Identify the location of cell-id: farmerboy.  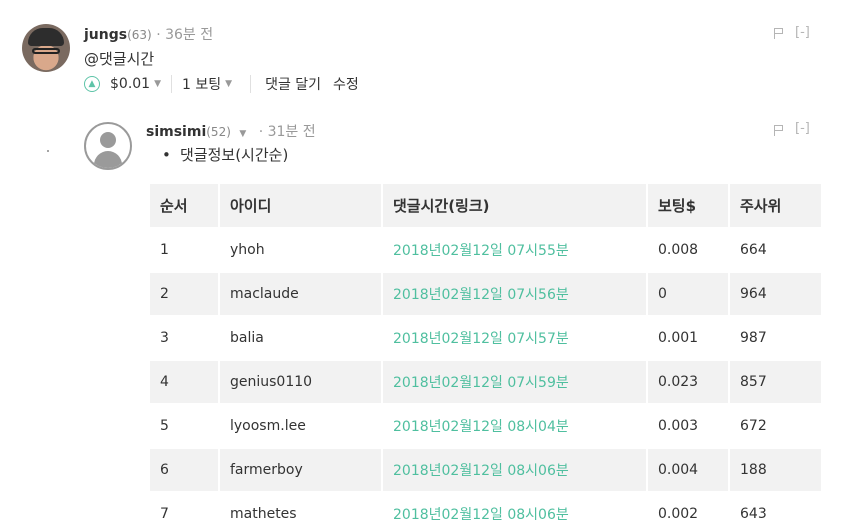
(300, 470).